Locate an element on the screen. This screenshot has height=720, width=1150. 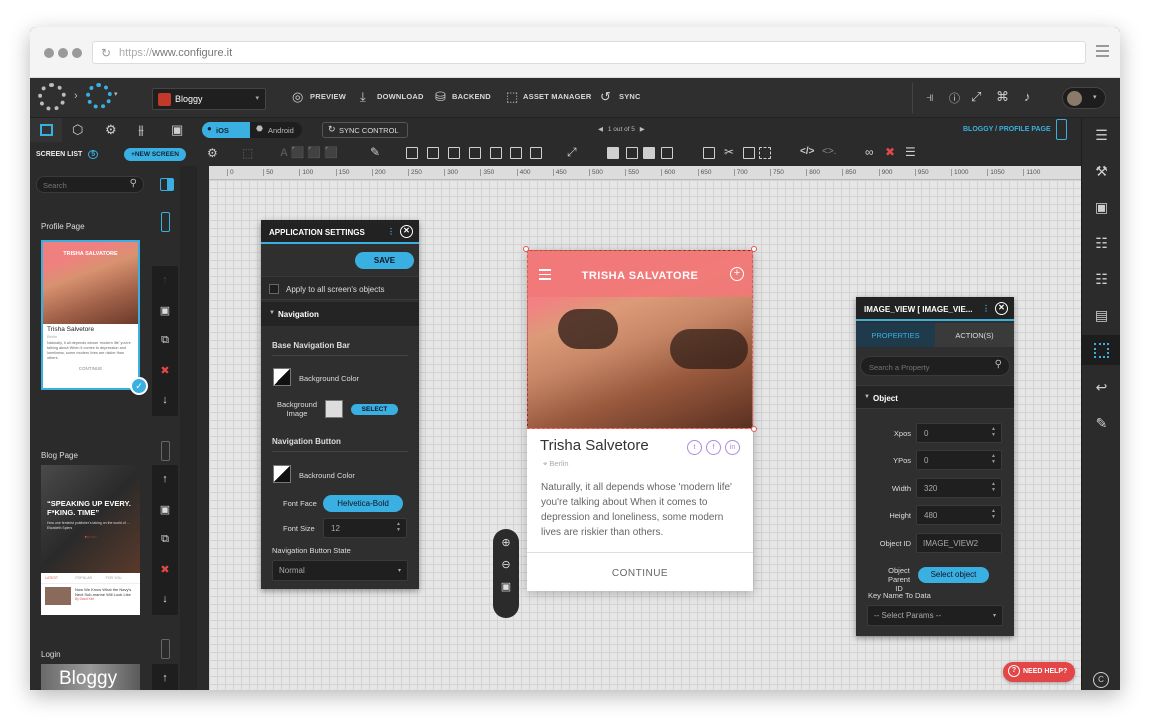
expand-icon: ⤢ is located at coordinates (572, 152).